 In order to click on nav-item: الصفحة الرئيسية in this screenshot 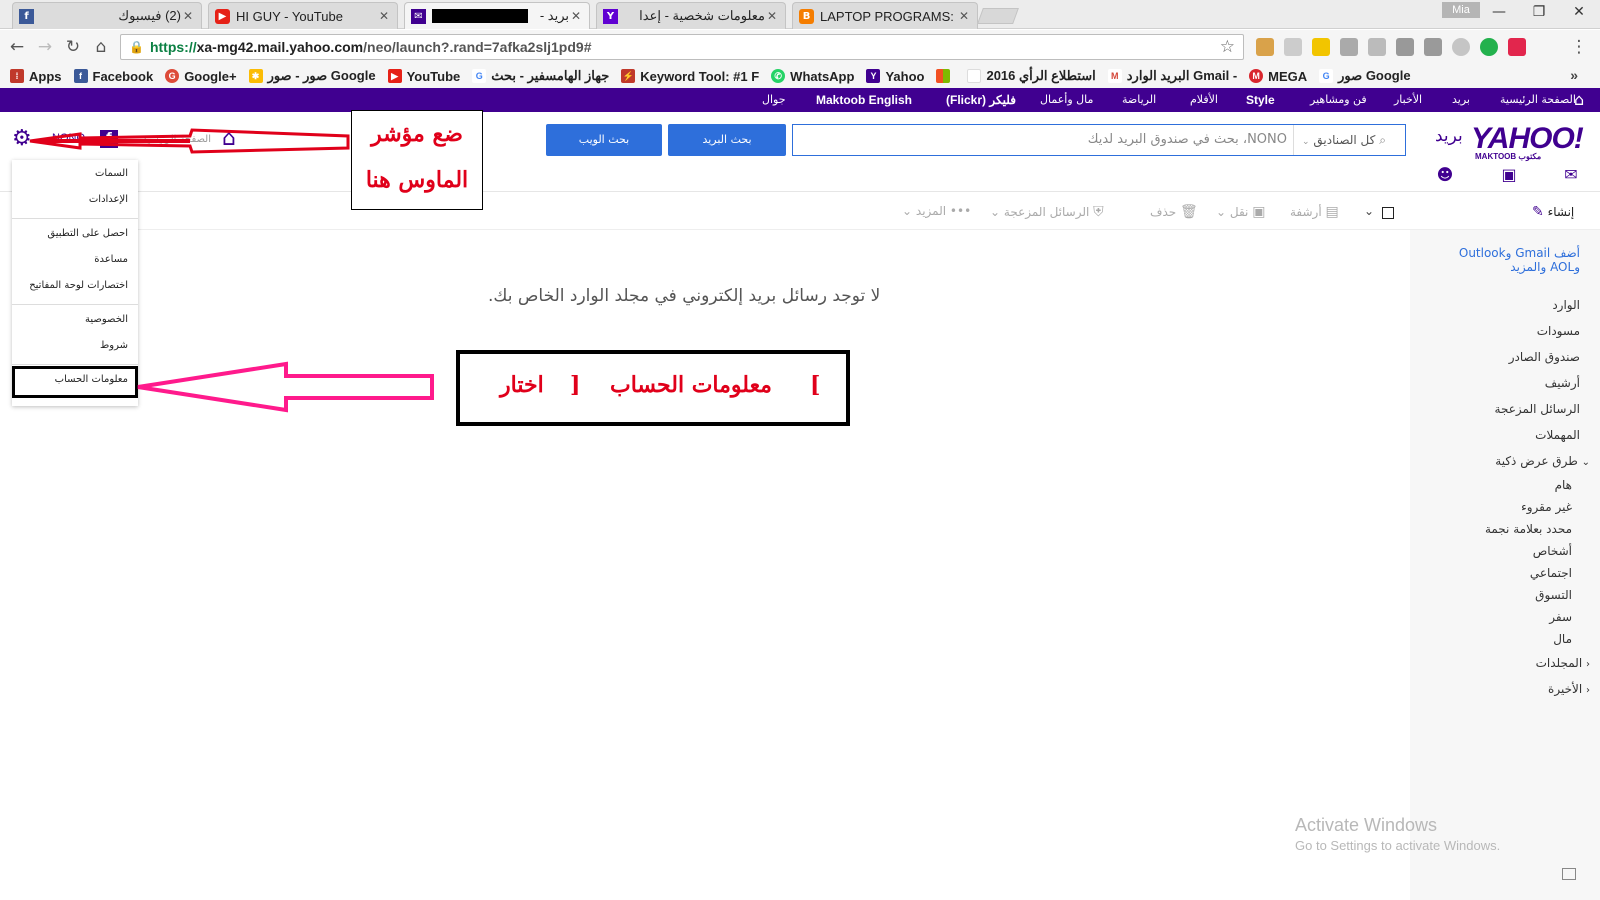, I will do `click(1538, 100)`.